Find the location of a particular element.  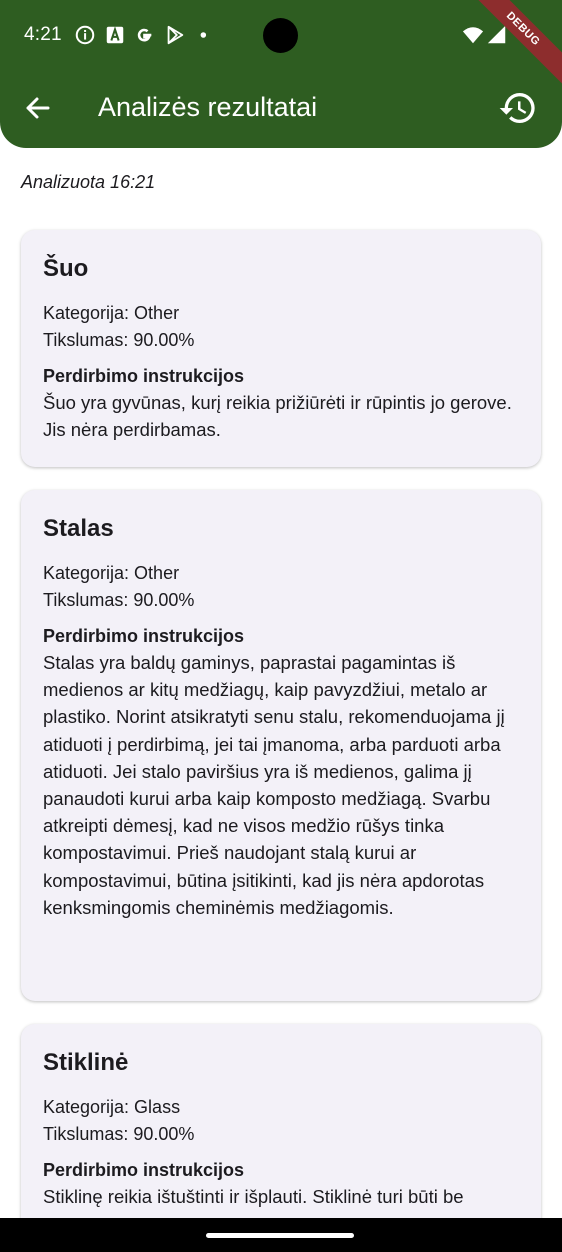

app-bar: 4:21 DEBUG Analizės rezultatai is located at coordinates (281, 74).